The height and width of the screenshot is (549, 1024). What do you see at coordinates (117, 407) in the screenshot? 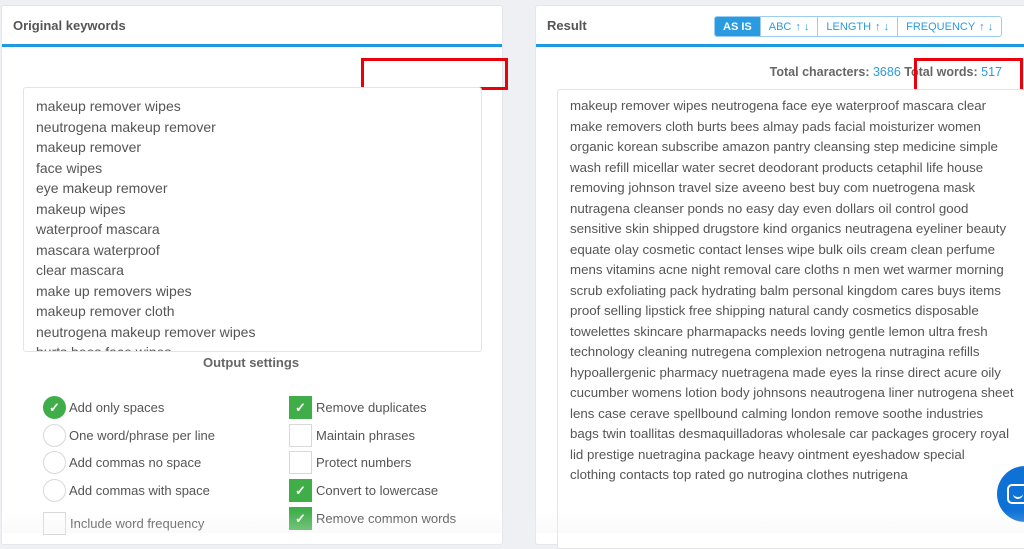
I see `radio-label: Add only spaces` at bounding box center [117, 407].